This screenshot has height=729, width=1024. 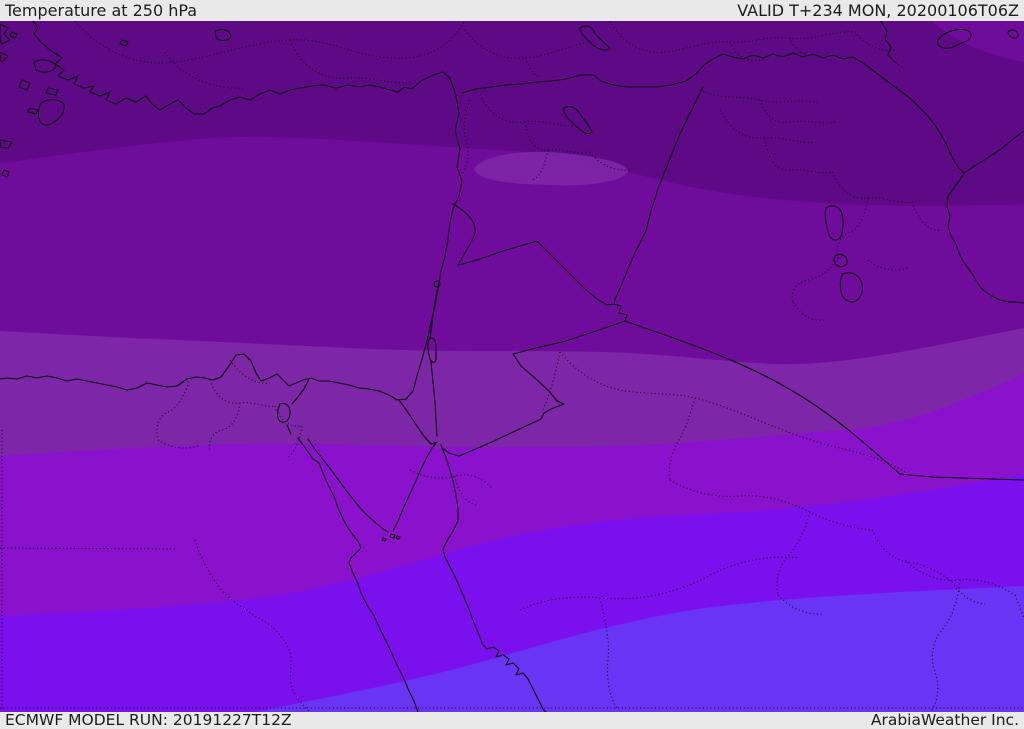 What do you see at coordinates (101, 10) in the screenshot?
I see `map-title: Temperature at 250 hPa` at bounding box center [101, 10].